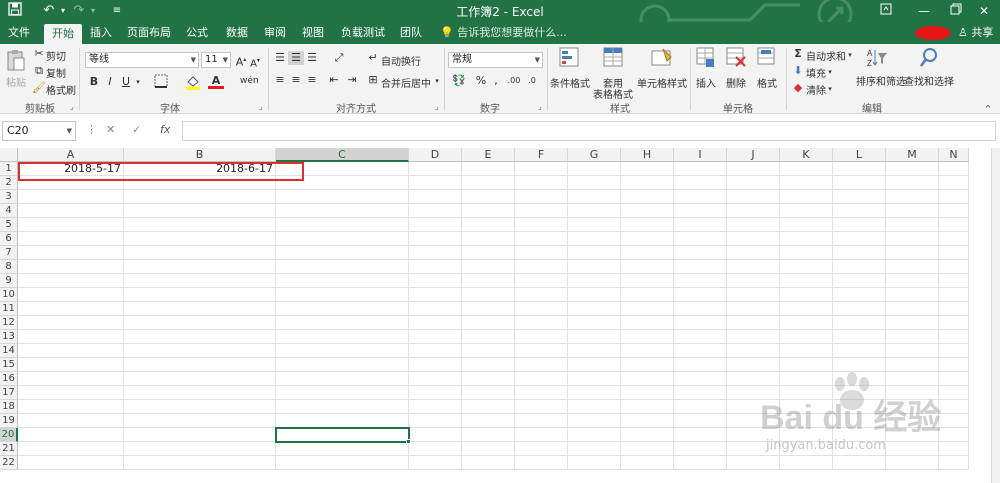  What do you see at coordinates (859, 309) in the screenshot?
I see `cell-l11` at bounding box center [859, 309].